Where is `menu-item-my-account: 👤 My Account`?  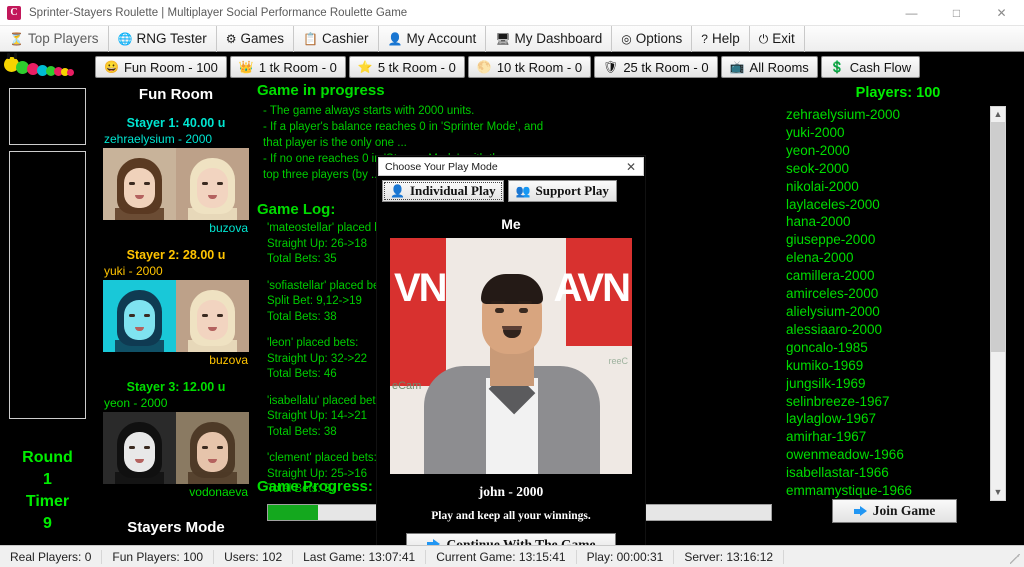
menu-item-my-account: 👤 My Account is located at coordinates (433, 38).